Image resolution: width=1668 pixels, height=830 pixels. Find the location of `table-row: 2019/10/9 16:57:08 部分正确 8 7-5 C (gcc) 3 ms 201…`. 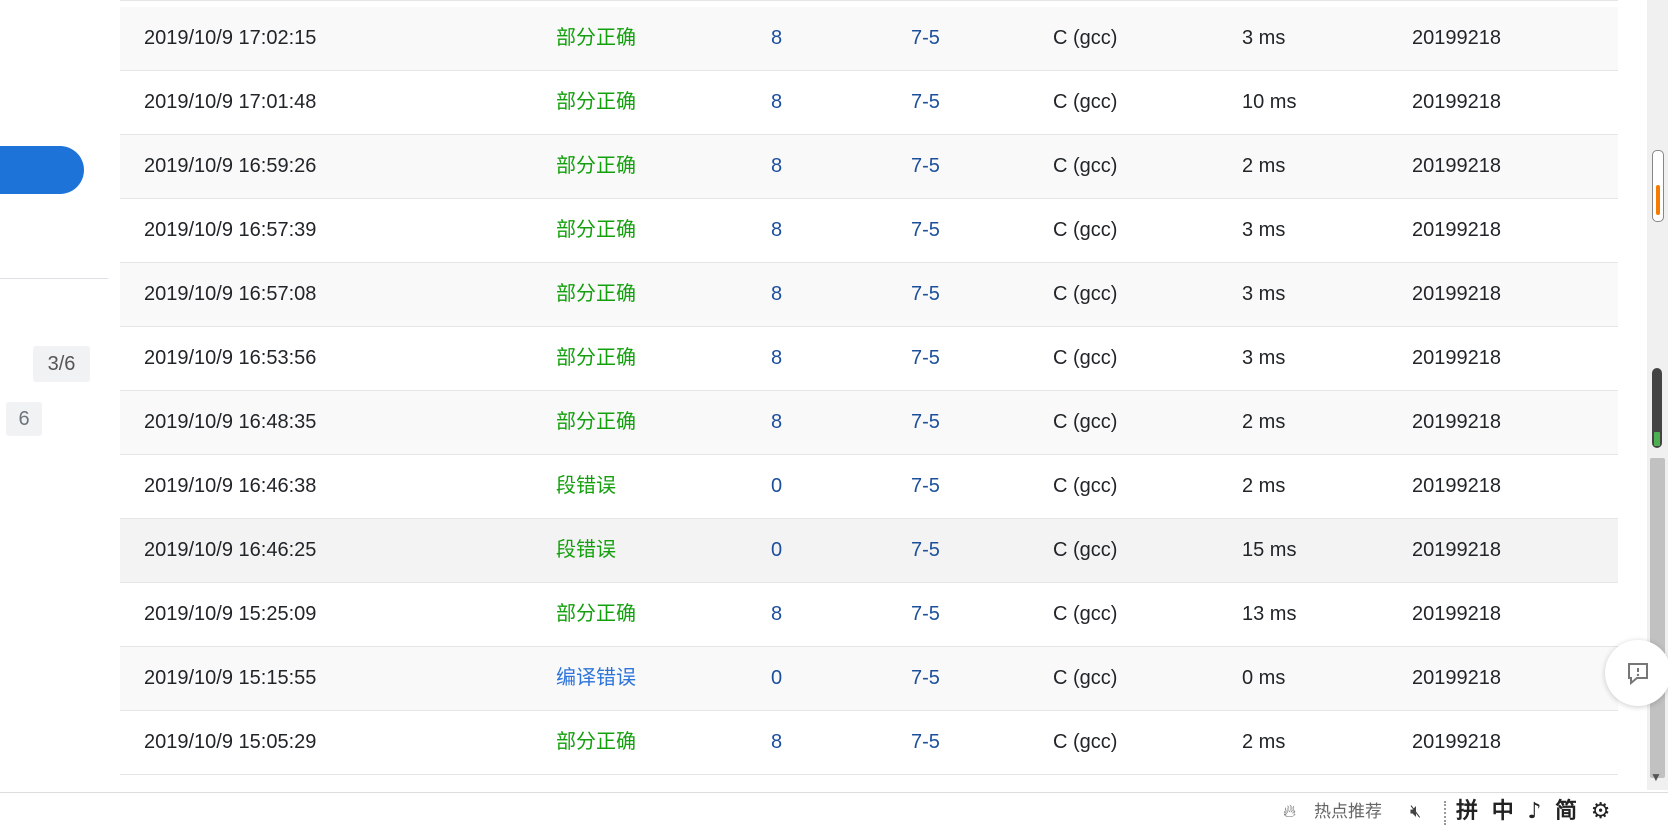

table-row: 2019/10/9 16:57:08 部分正确 8 7-5 C (gcc) 3 ms 201… is located at coordinates (869, 295).